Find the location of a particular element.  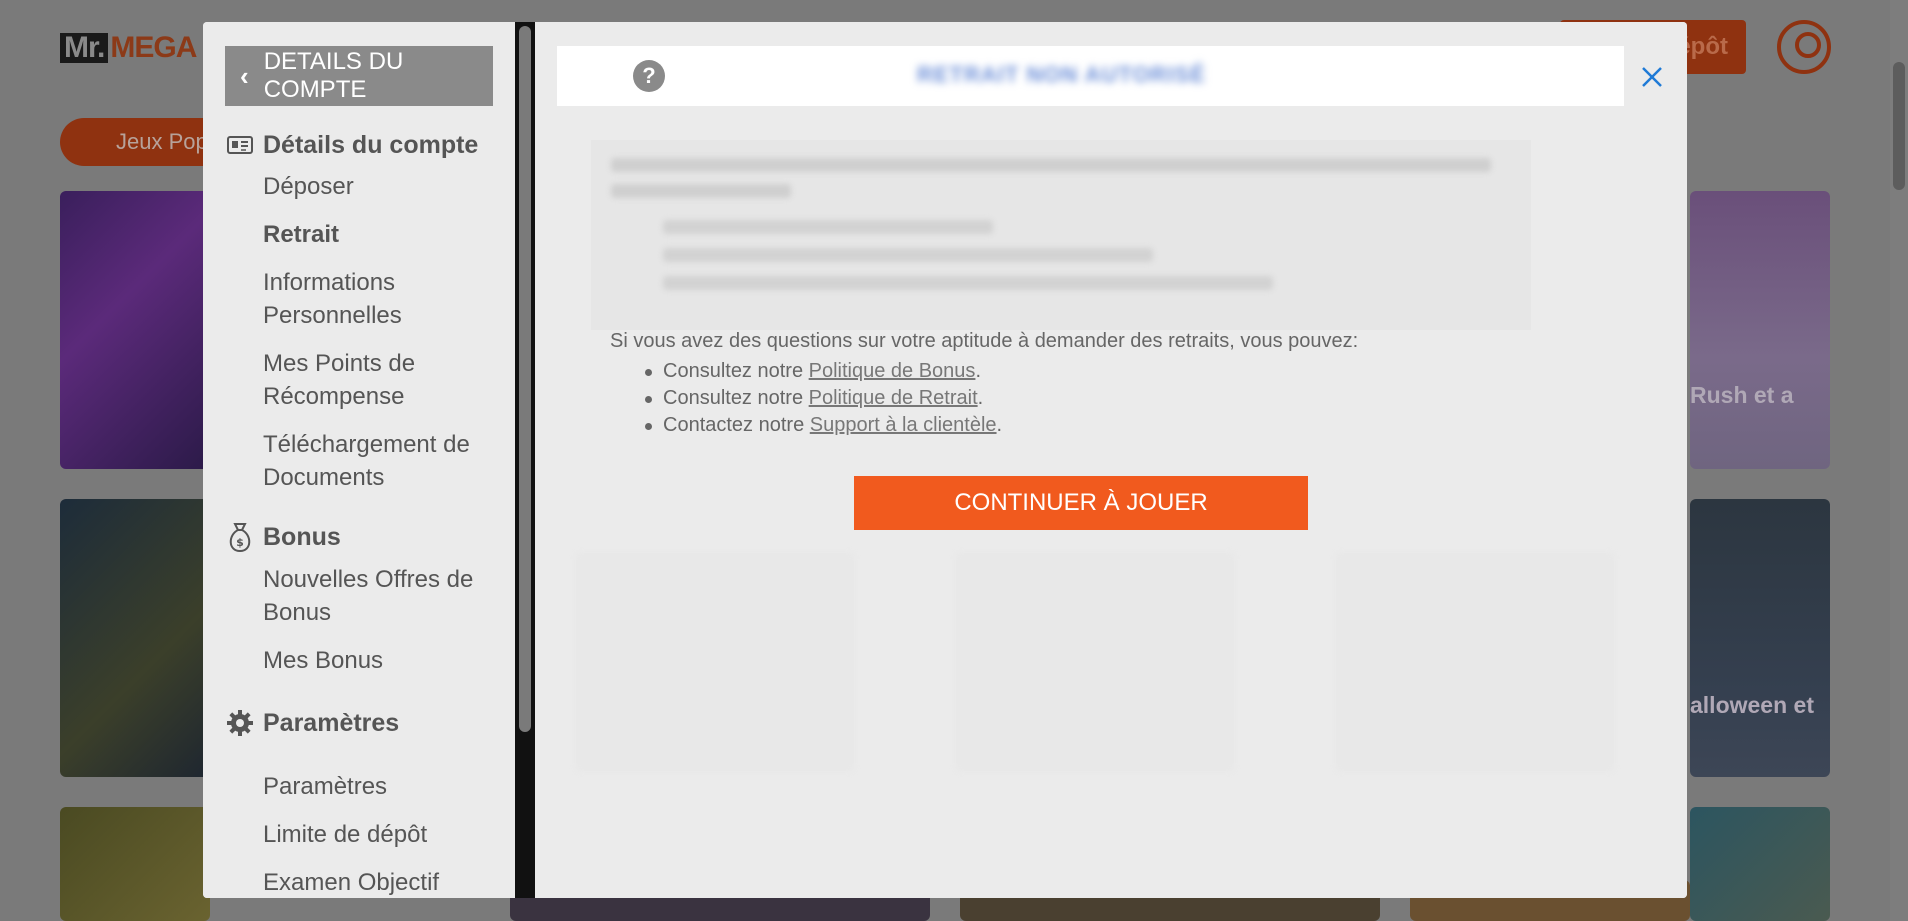

sidebar-scrollbar is located at coordinates (525, 460).